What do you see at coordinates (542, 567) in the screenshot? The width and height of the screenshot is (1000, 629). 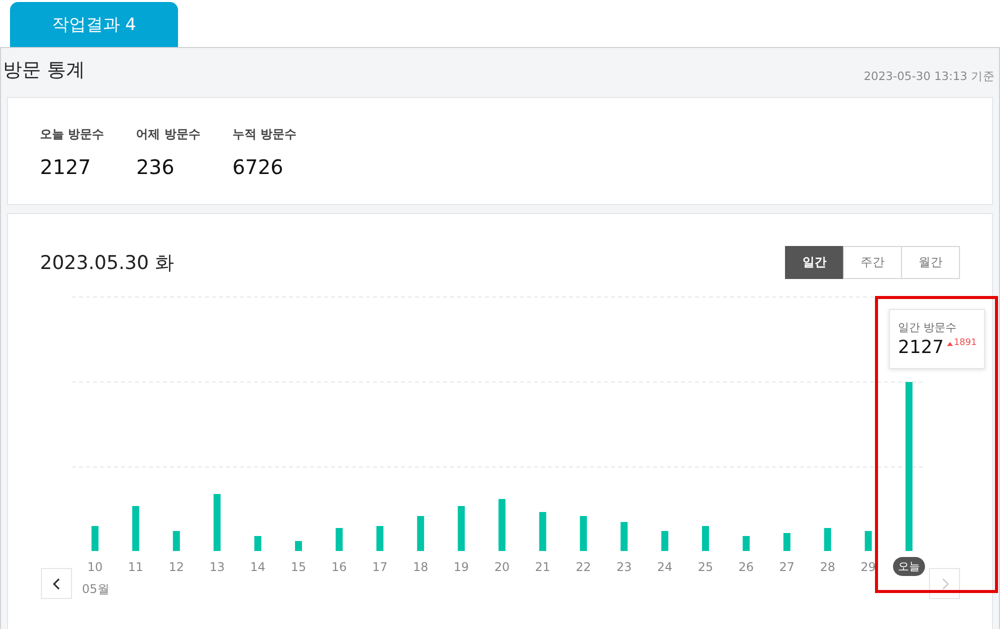 I see `axis-label: 21` at bounding box center [542, 567].